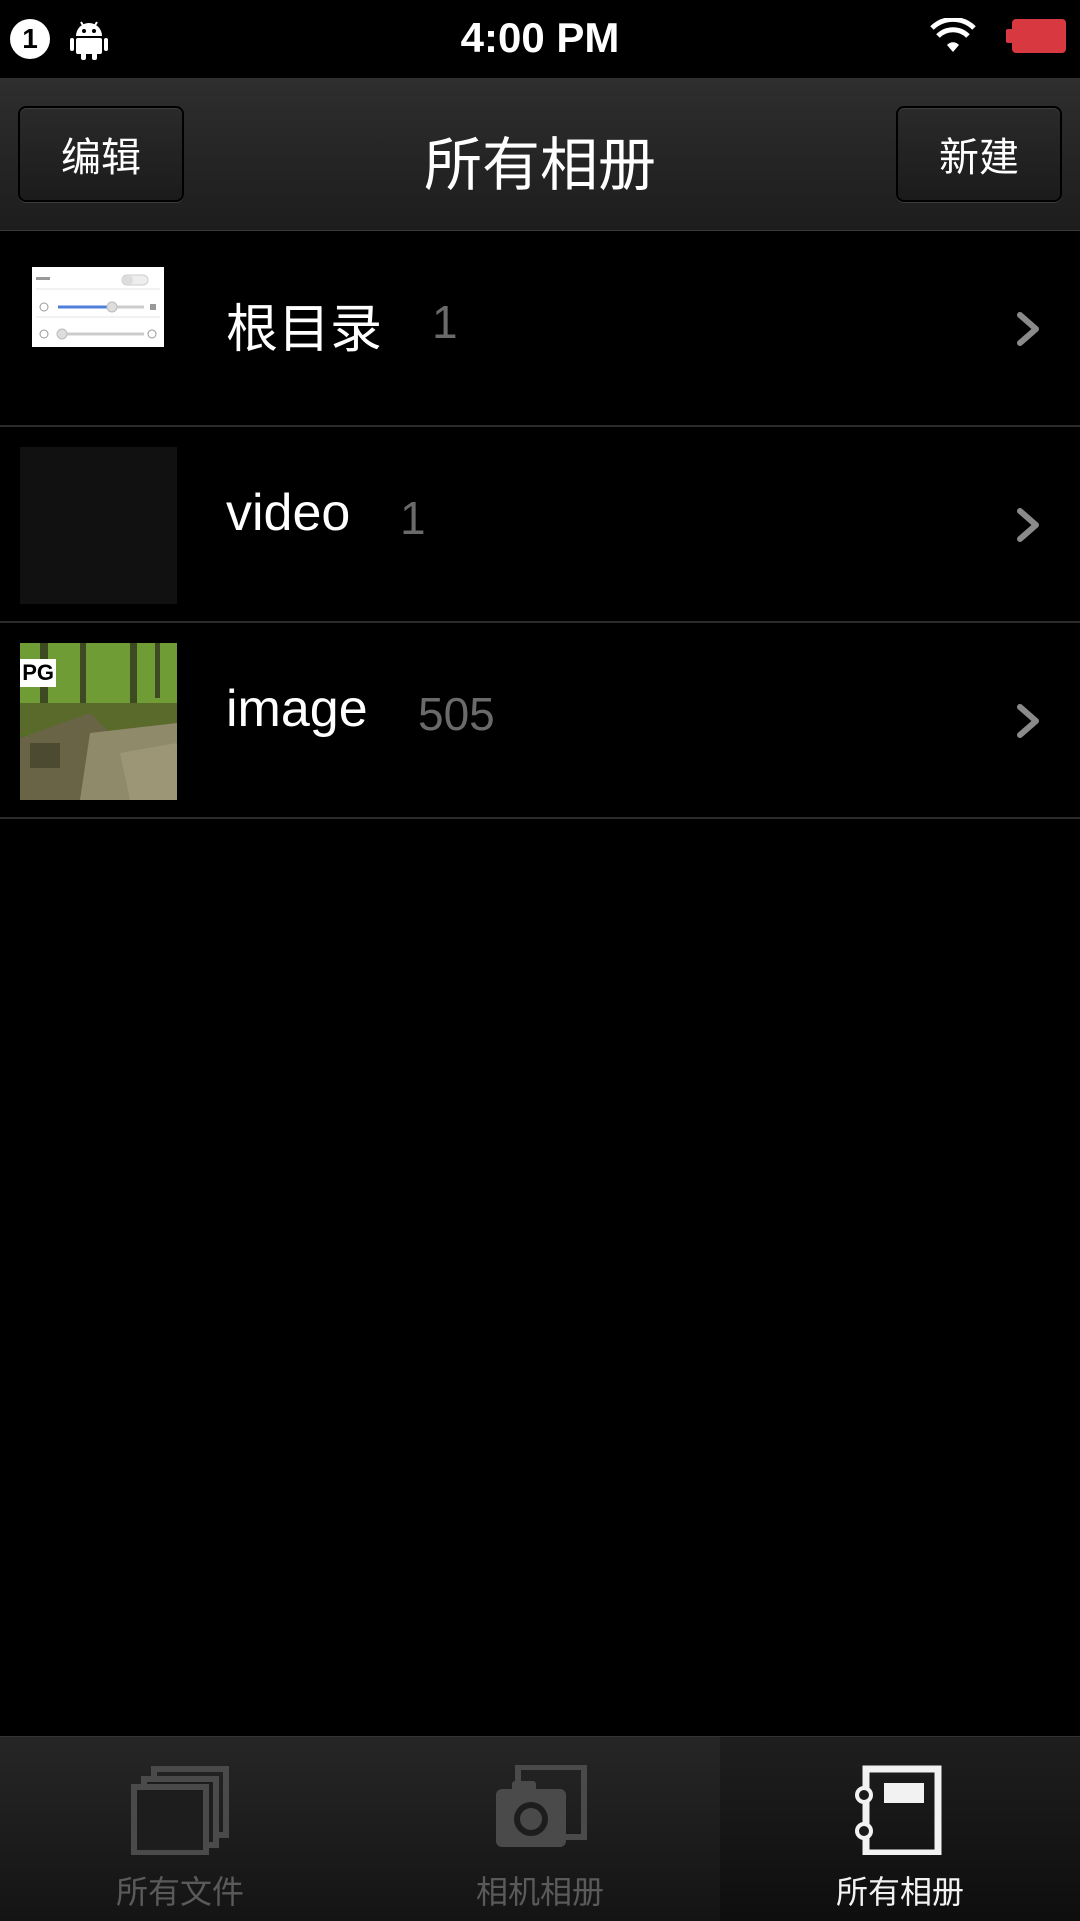 Image resolution: width=1080 pixels, height=1921 pixels. What do you see at coordinates (898, 1810) in the screenshot?
I see `album-book-icon` at bounding box center [898, 1810].